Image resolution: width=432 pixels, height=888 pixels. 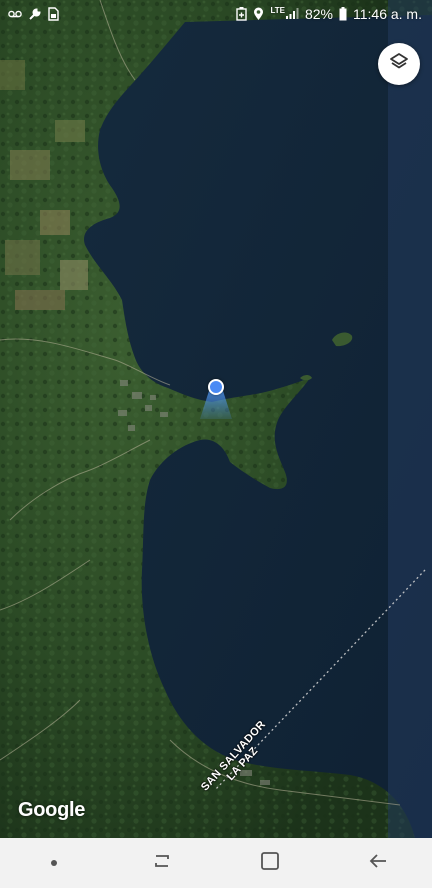 What do you see at coordinates (318, 14) in the screenshot?
I see `battery-percent: 82%` at bounding box center [318, 14].